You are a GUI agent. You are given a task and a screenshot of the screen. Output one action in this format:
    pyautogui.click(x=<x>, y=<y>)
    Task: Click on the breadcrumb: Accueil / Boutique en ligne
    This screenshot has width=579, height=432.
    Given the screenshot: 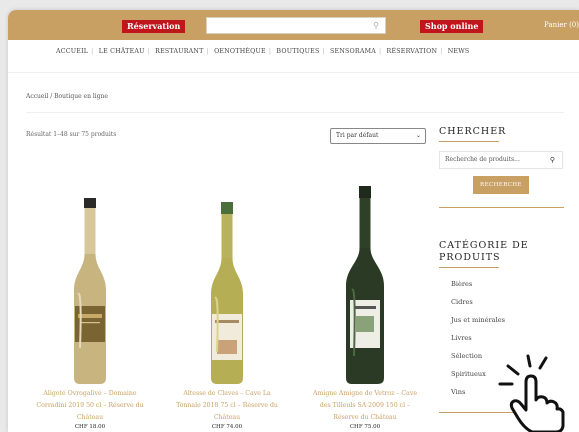 What is the action you would take?
    pyautogui.click(x=67, y=96)
    